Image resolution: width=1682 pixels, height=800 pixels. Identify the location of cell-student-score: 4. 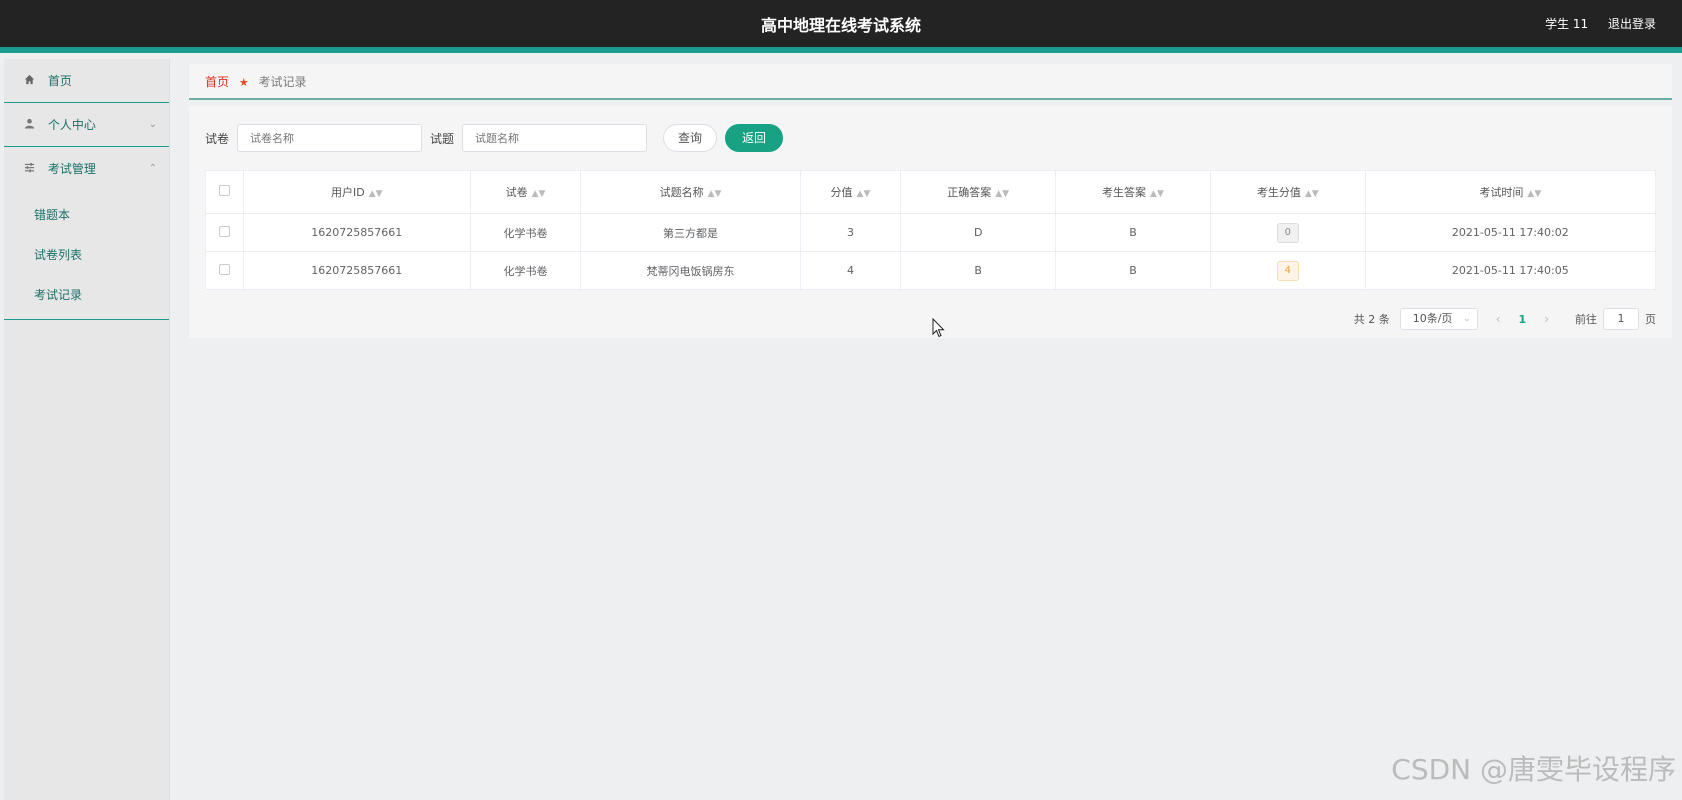
(1287, 270).